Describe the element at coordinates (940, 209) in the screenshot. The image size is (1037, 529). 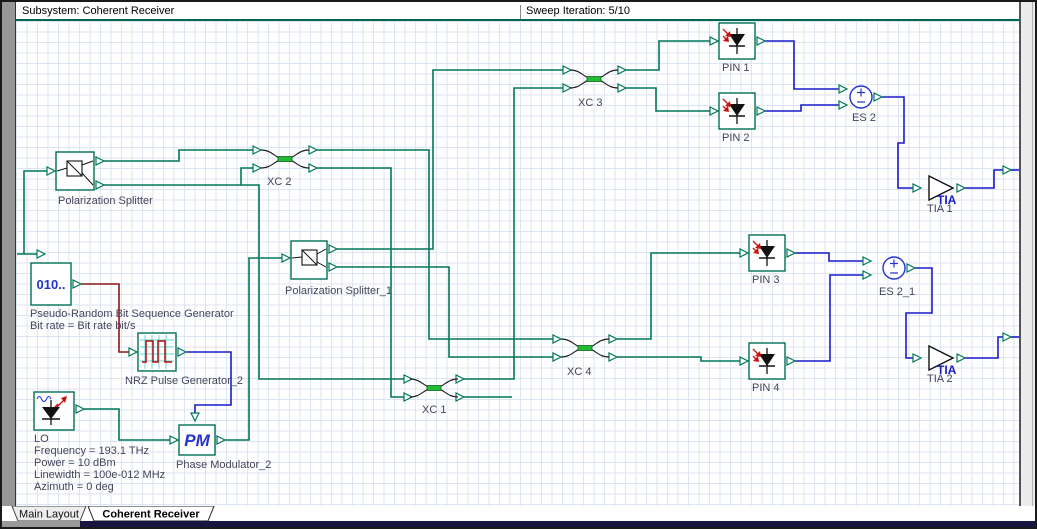
I see `component-label-21: TIA 1` at that location.